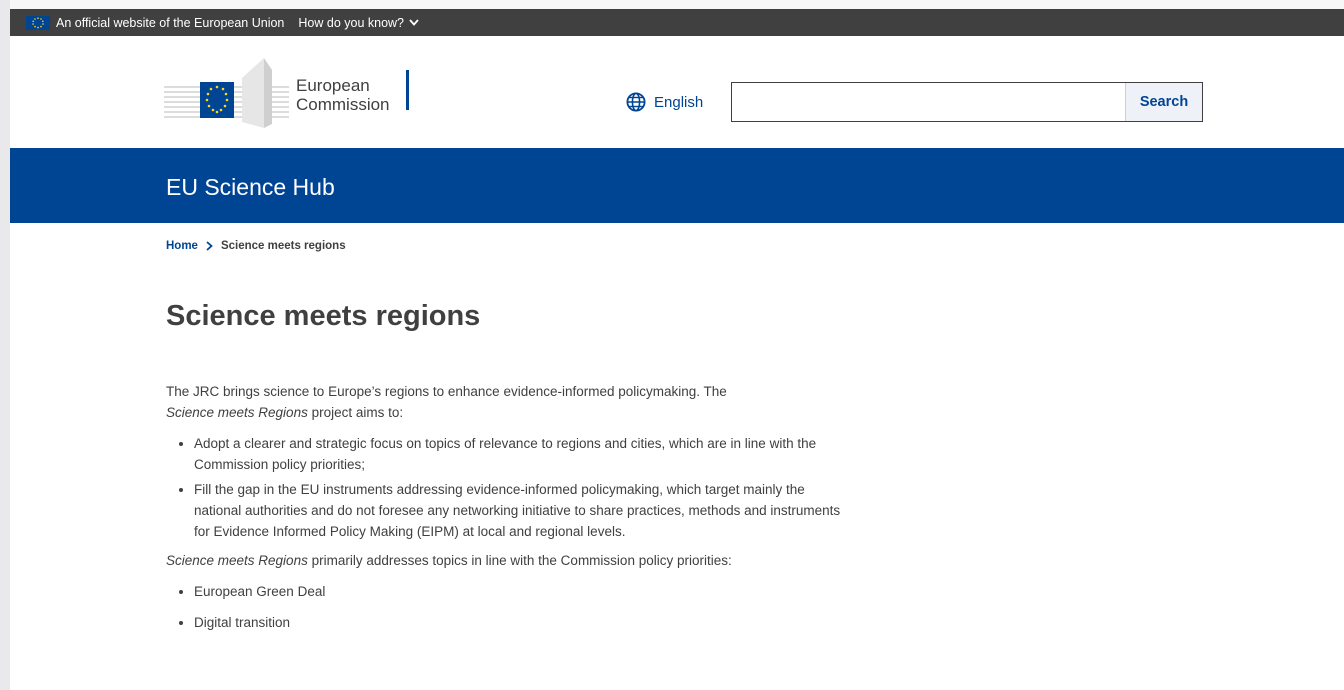 This screenshot has width=1344, height=690. I want to click on list-item: Digital transition, so click(520, 622).